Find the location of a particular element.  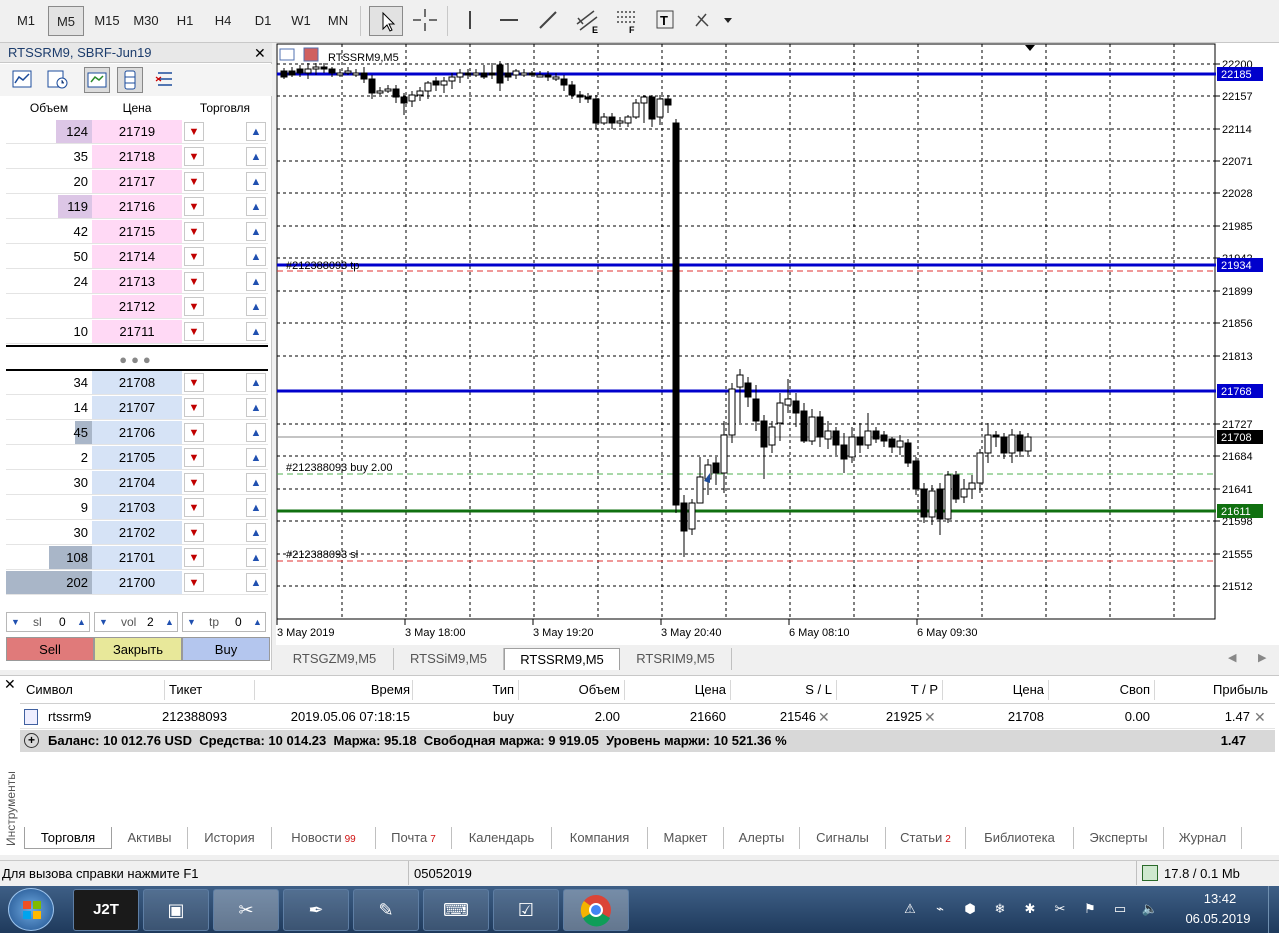

col-swap: Своп is located at coordinates (1099, 690).